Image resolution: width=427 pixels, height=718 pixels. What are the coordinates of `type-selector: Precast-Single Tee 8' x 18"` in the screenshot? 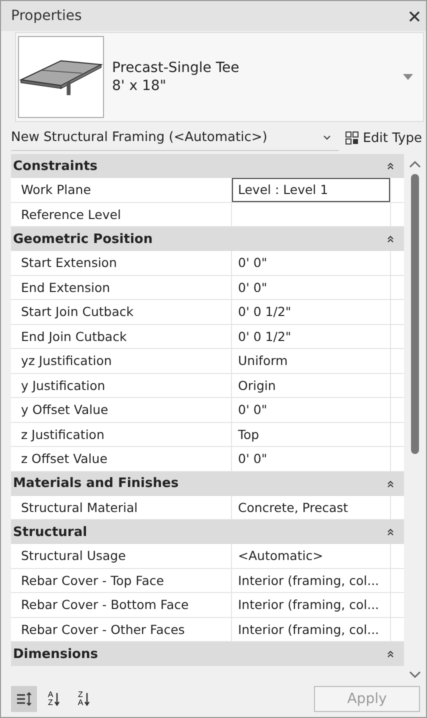 It's located at (219, 77).